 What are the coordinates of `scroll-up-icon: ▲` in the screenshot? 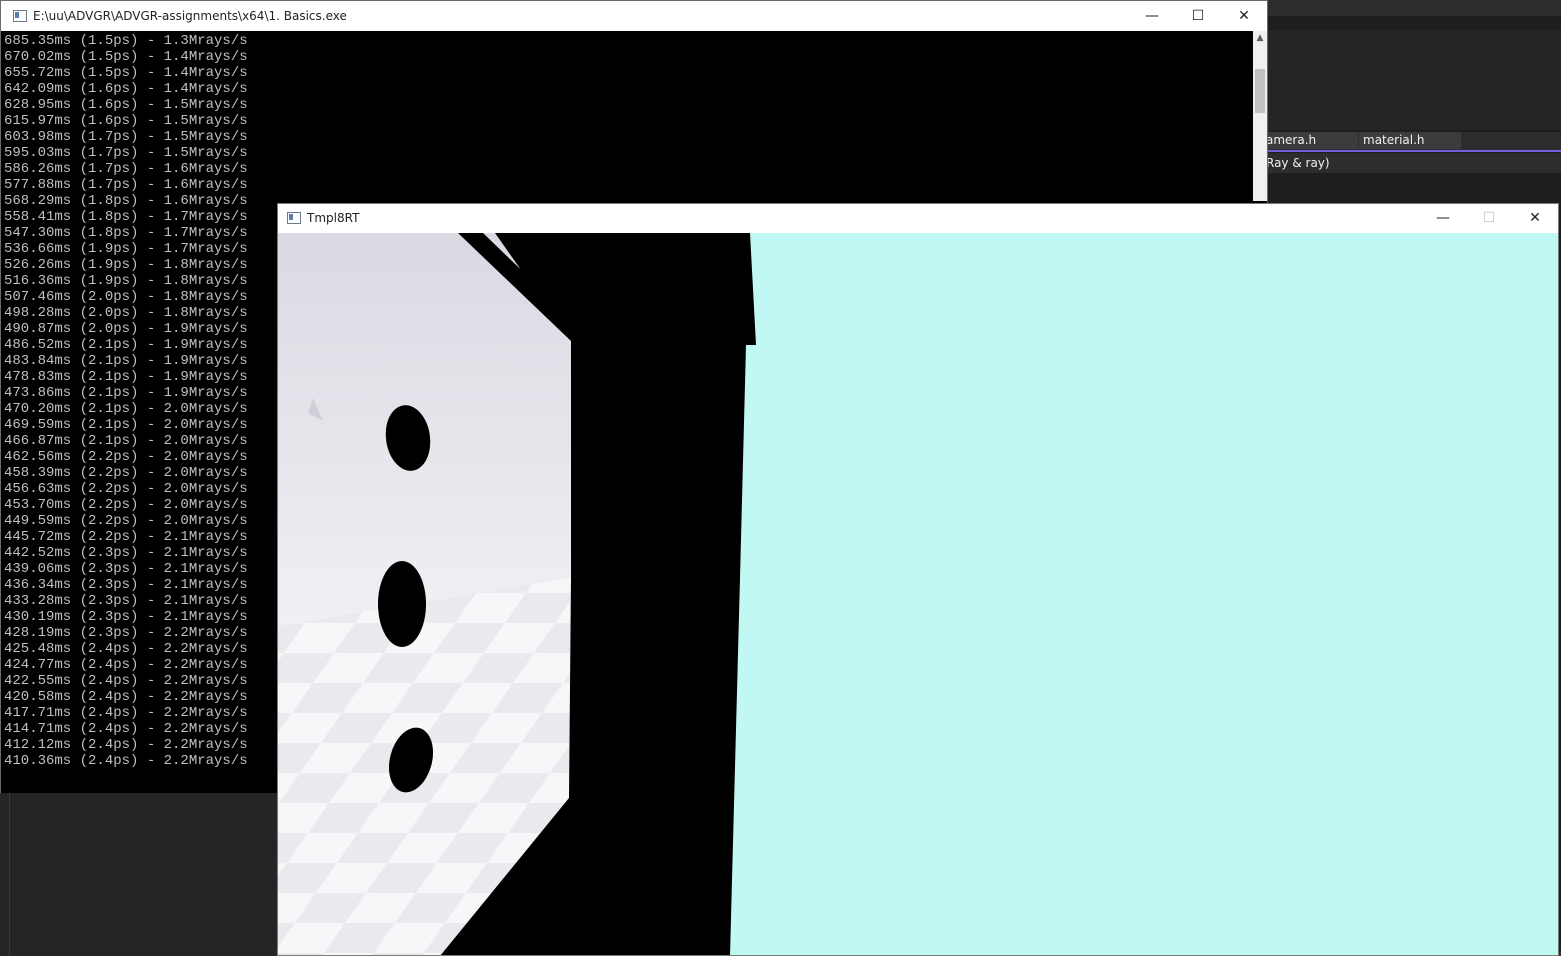 It's located at (1260, 38).